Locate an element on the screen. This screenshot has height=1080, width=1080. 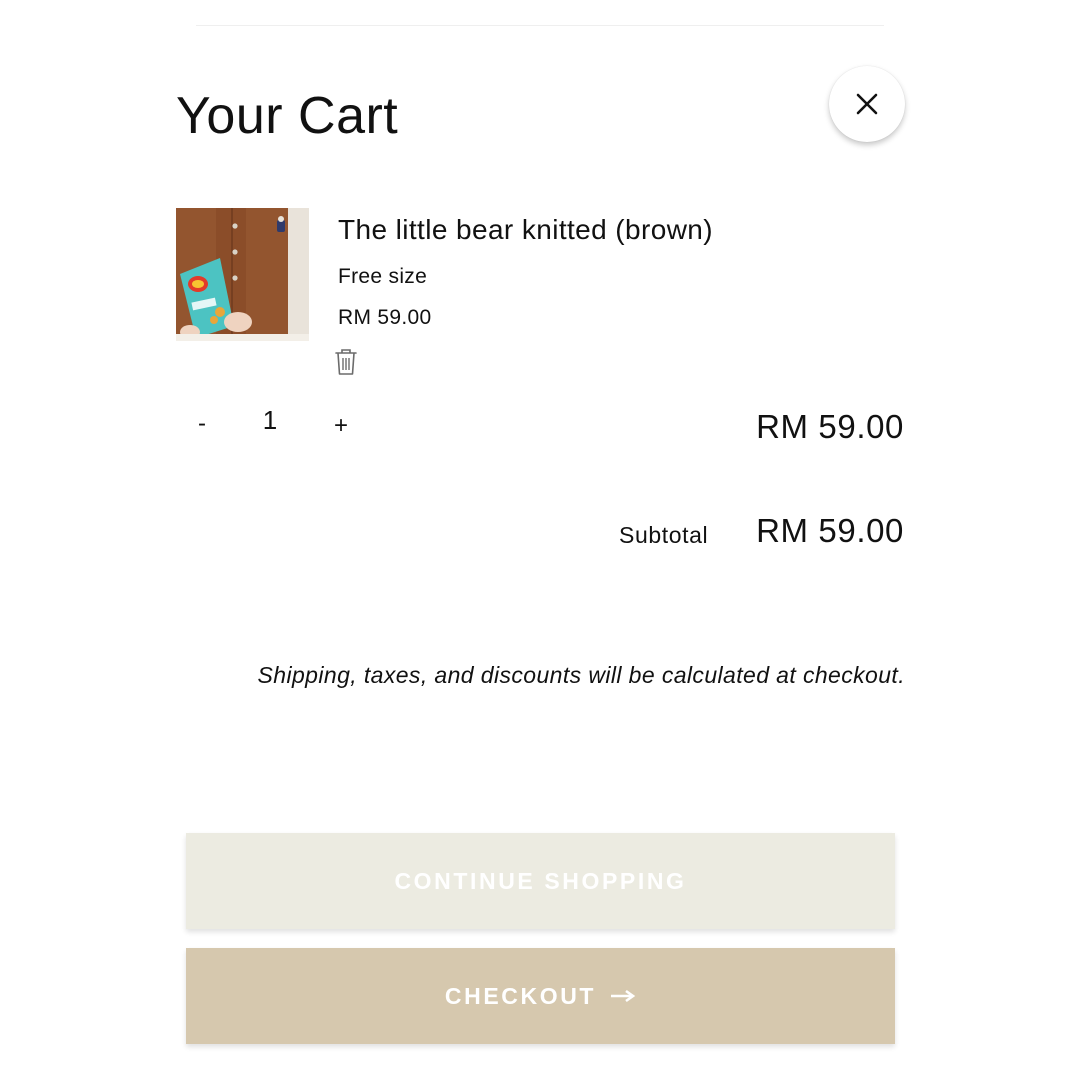
close-button is located at coordinates (867, 104).